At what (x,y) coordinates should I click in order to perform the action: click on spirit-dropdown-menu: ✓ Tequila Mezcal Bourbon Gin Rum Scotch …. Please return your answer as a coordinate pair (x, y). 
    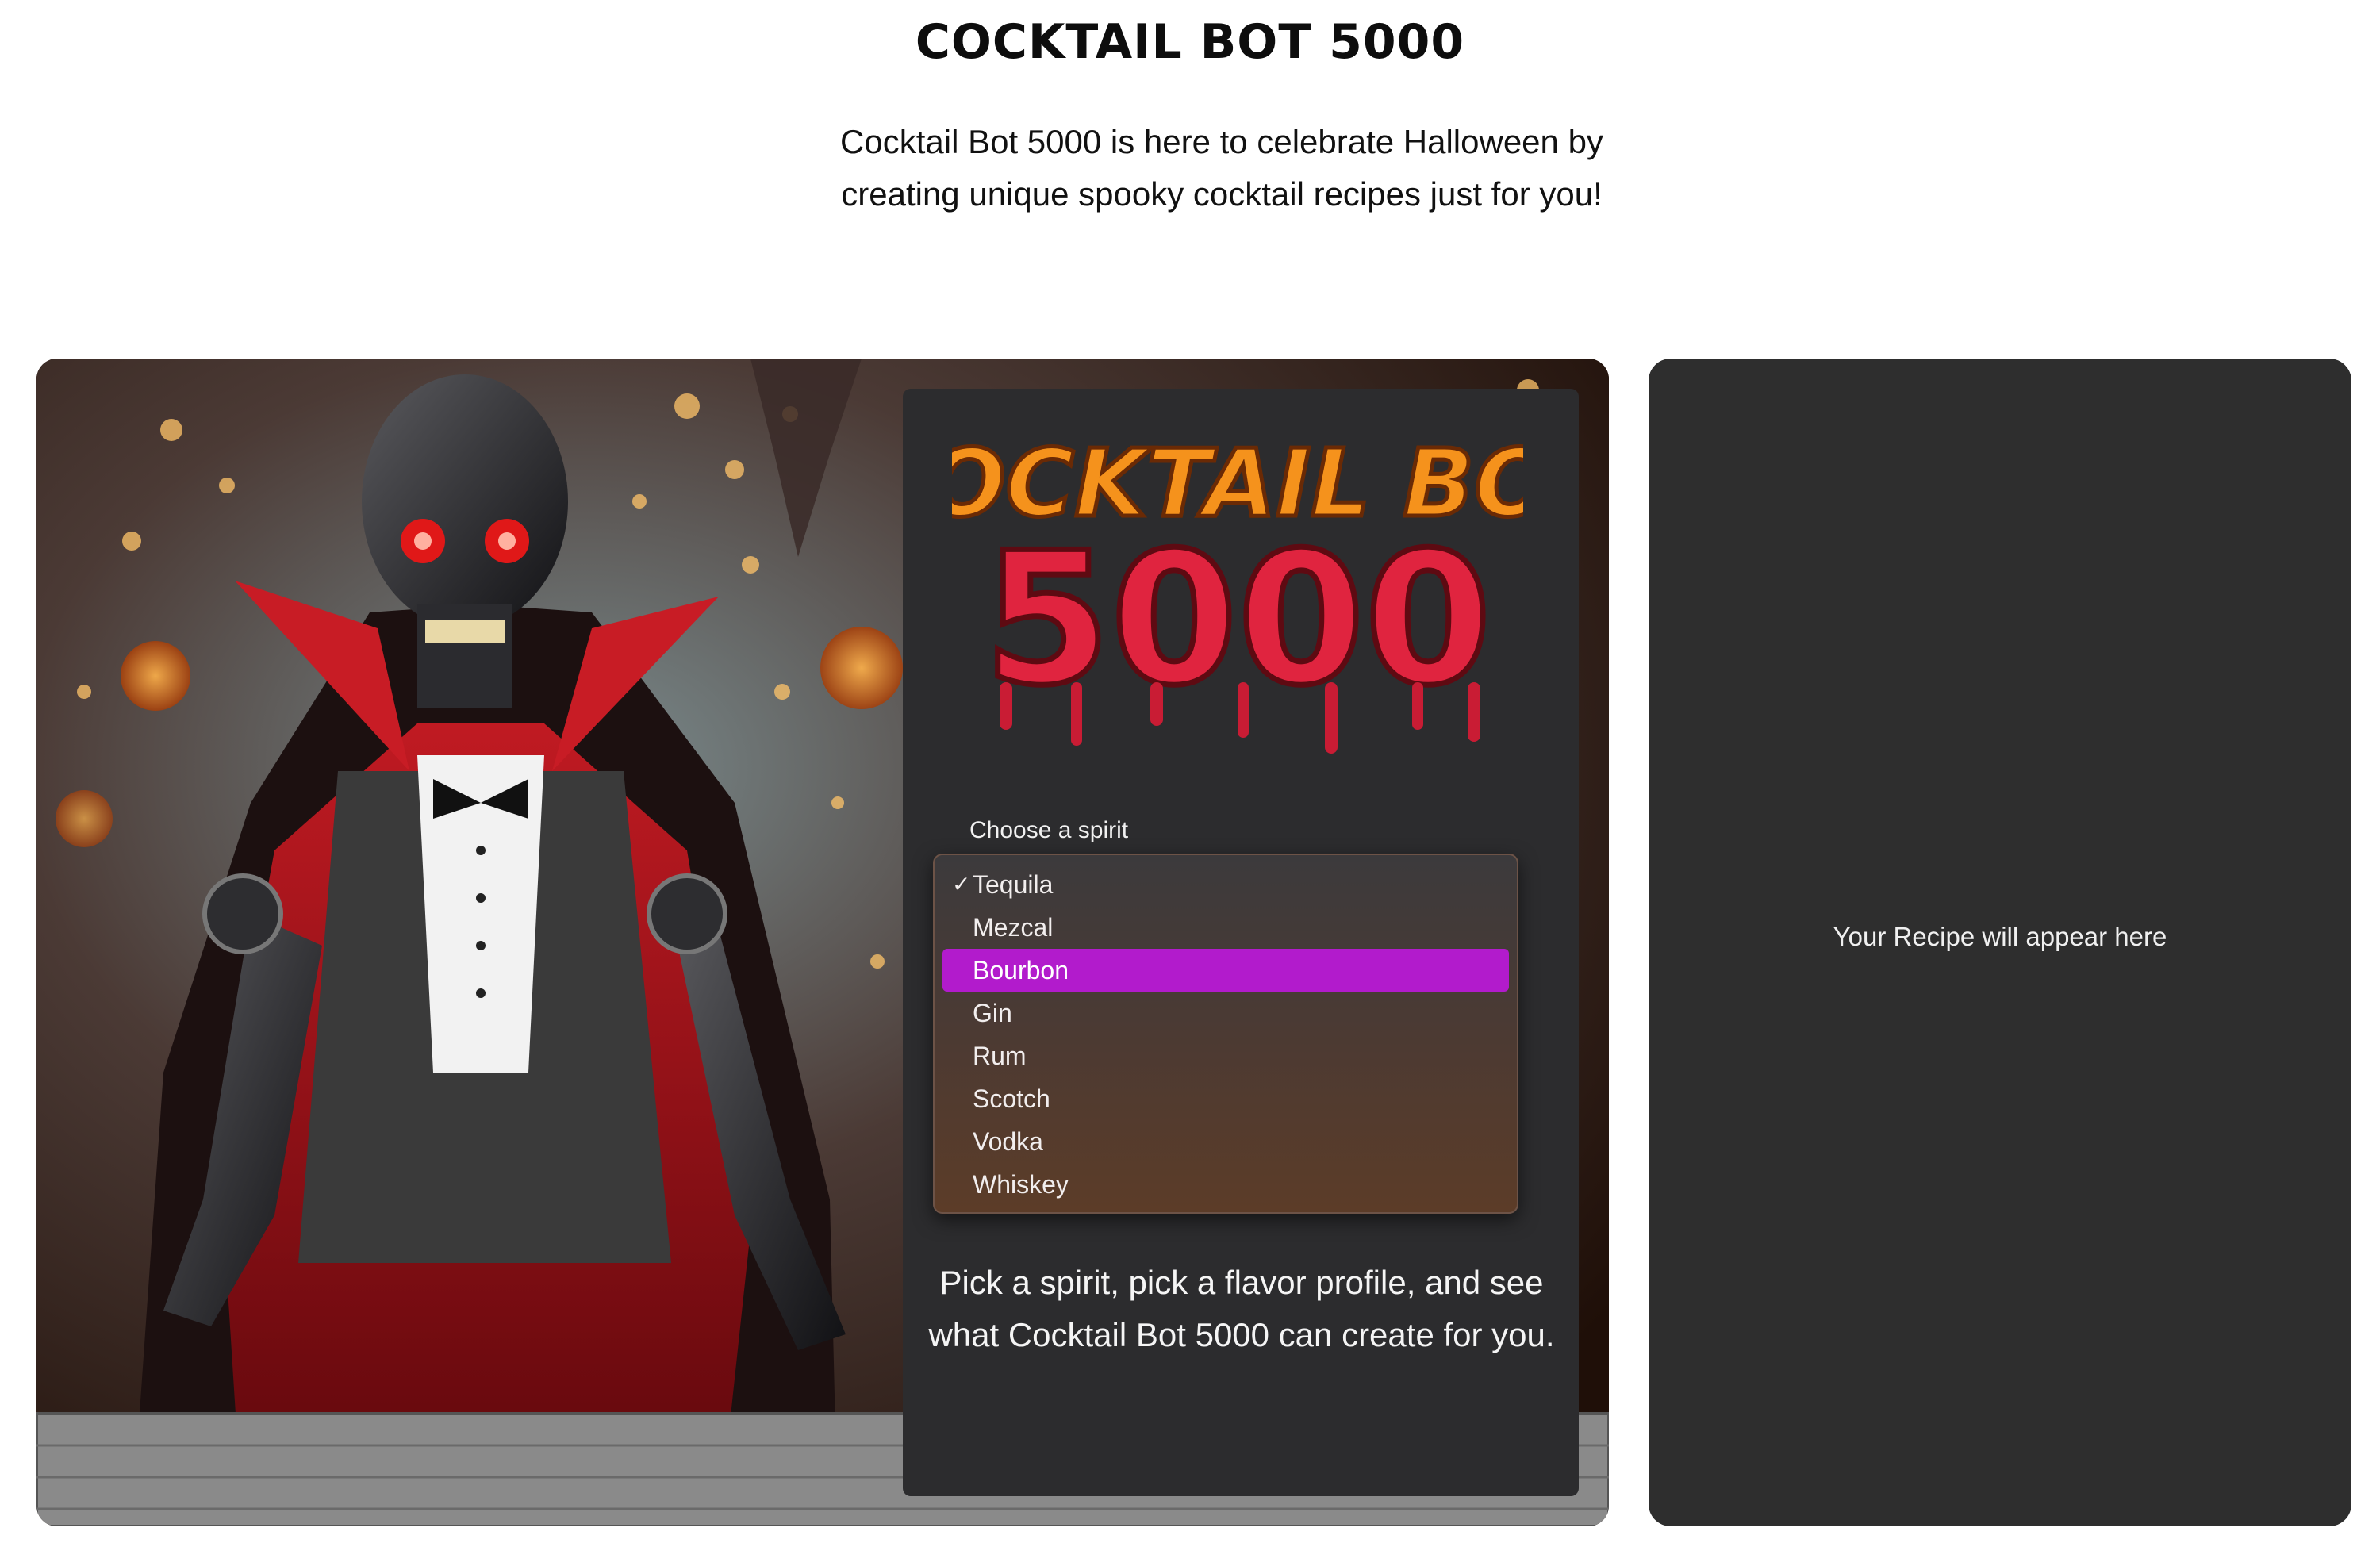
    Looking at the image, I should click on (1225, 1034).